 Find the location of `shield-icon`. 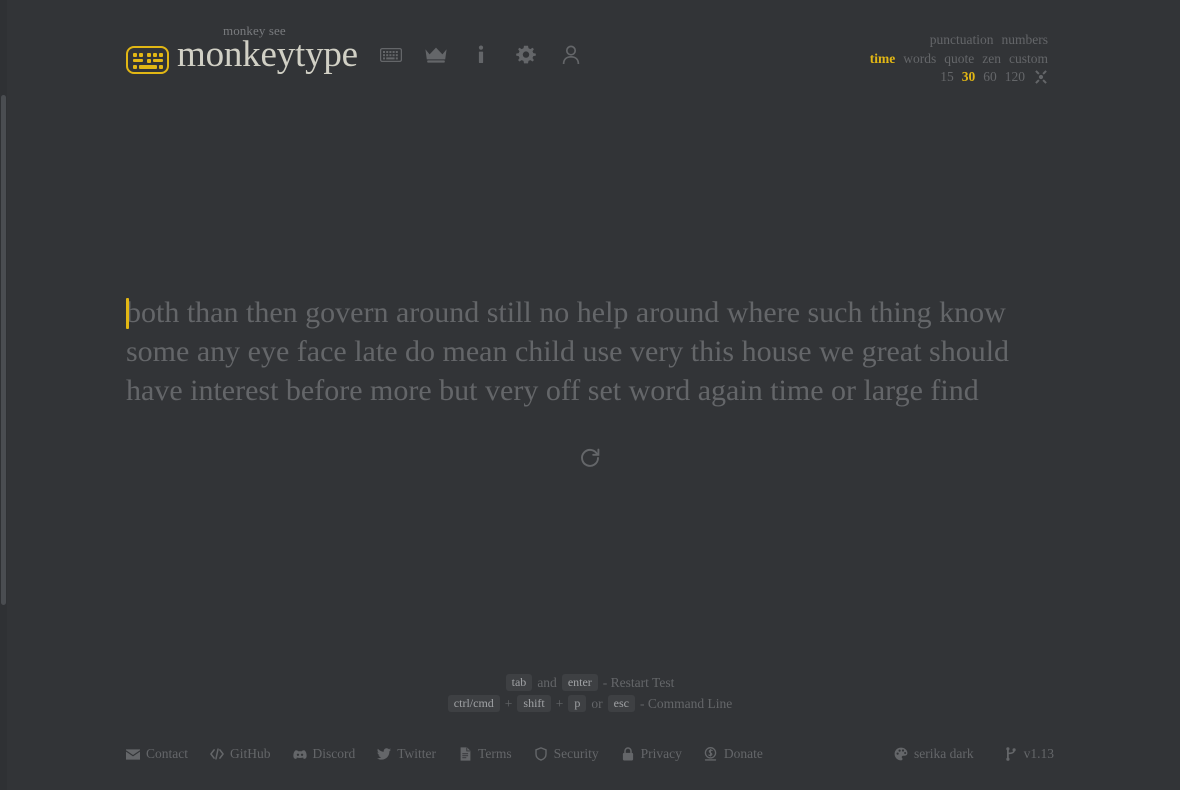

shield-icon is located at coordinates (541, 754).